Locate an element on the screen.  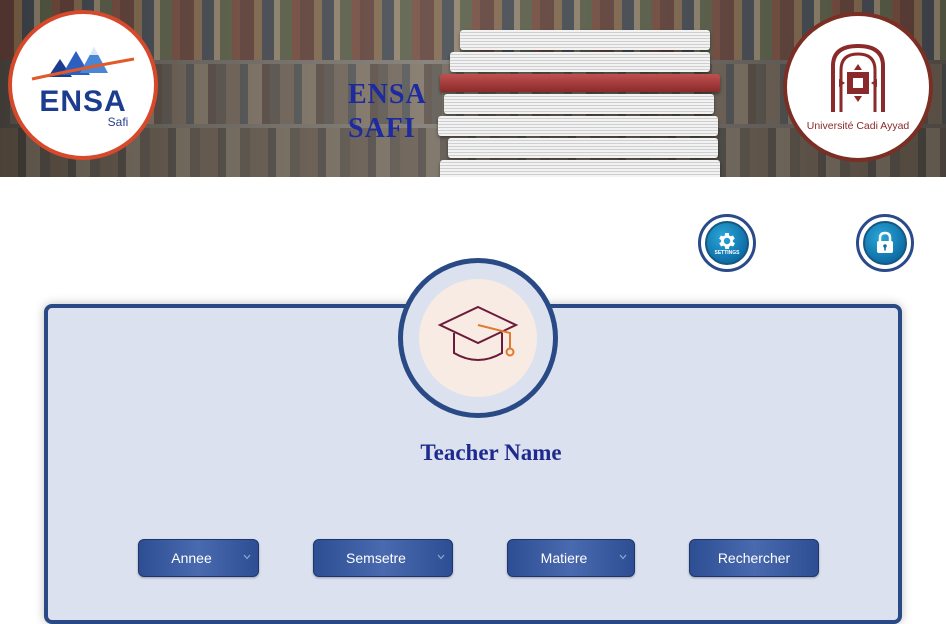
semestre-select-label: Semsetre is located at coordinates (376, 558).